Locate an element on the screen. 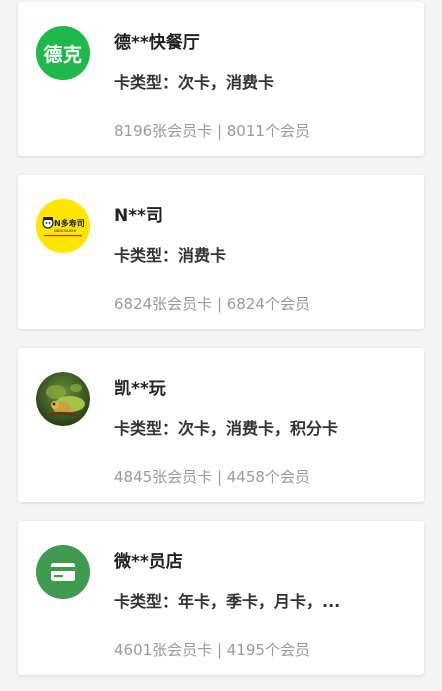 This screenshot has width=442, height=691. merchant-name: 凯**玩 is located at coordinates (140, 389).